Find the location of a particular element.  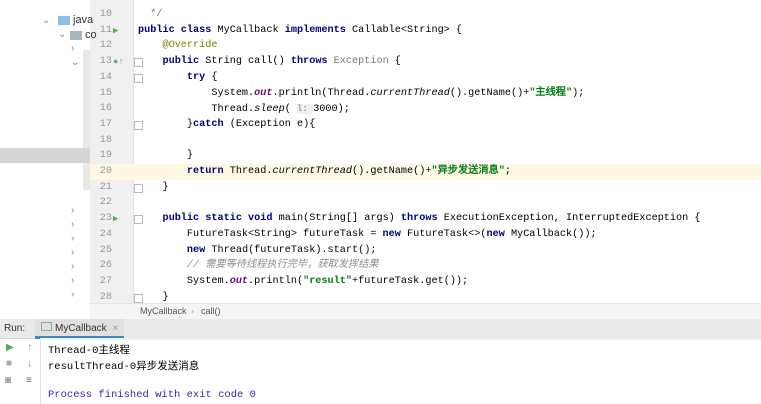

breadcrumb-method: call() is located at coordinates (211, 311).